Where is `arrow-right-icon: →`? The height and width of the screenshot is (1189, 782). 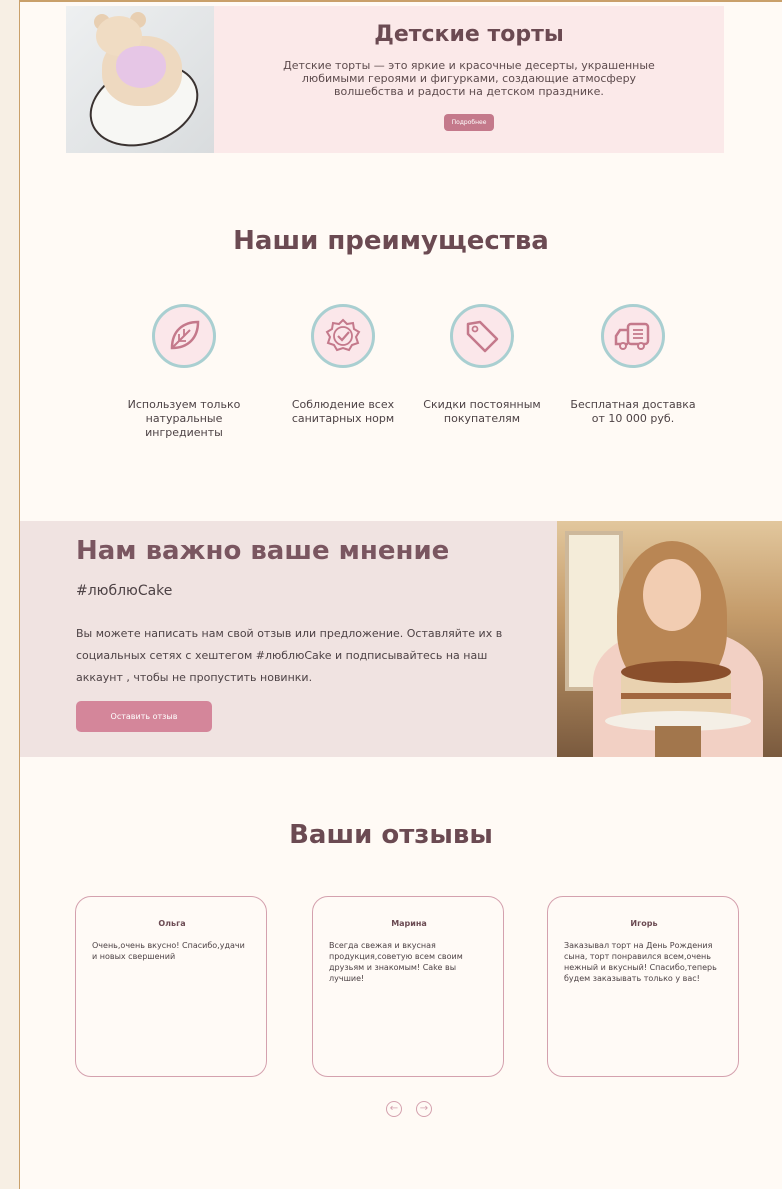
arrow-right-icon: → is located at coordinates (424, 1109).